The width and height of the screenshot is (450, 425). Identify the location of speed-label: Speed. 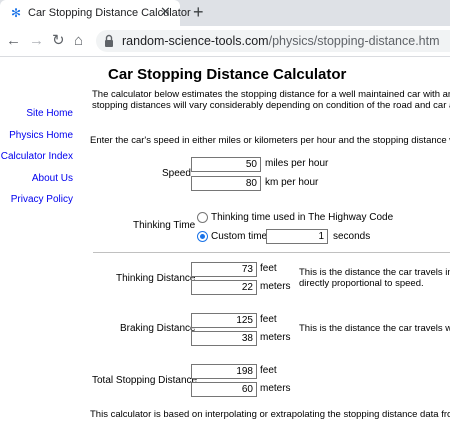
(176, 173).